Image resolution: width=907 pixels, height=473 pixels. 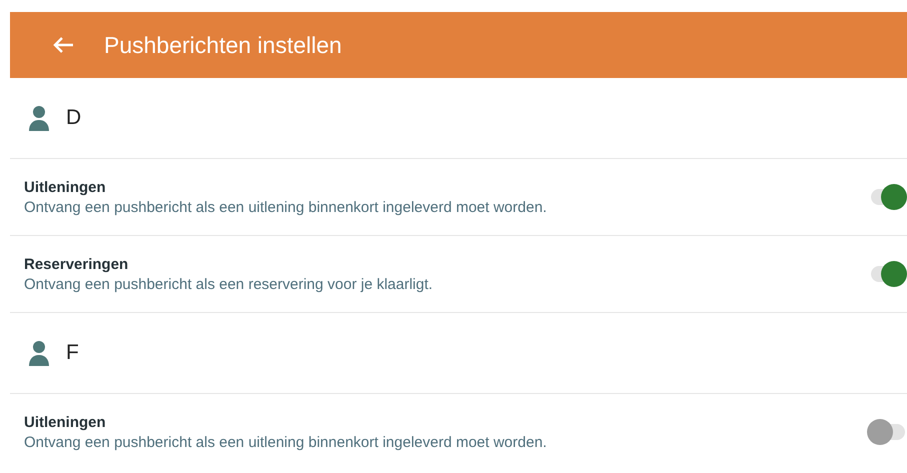 What do you see at coordinates (223, 45) in the screenshot?
I see `screen-title: Pushberichten instellen` at bounding box center [223, 45].